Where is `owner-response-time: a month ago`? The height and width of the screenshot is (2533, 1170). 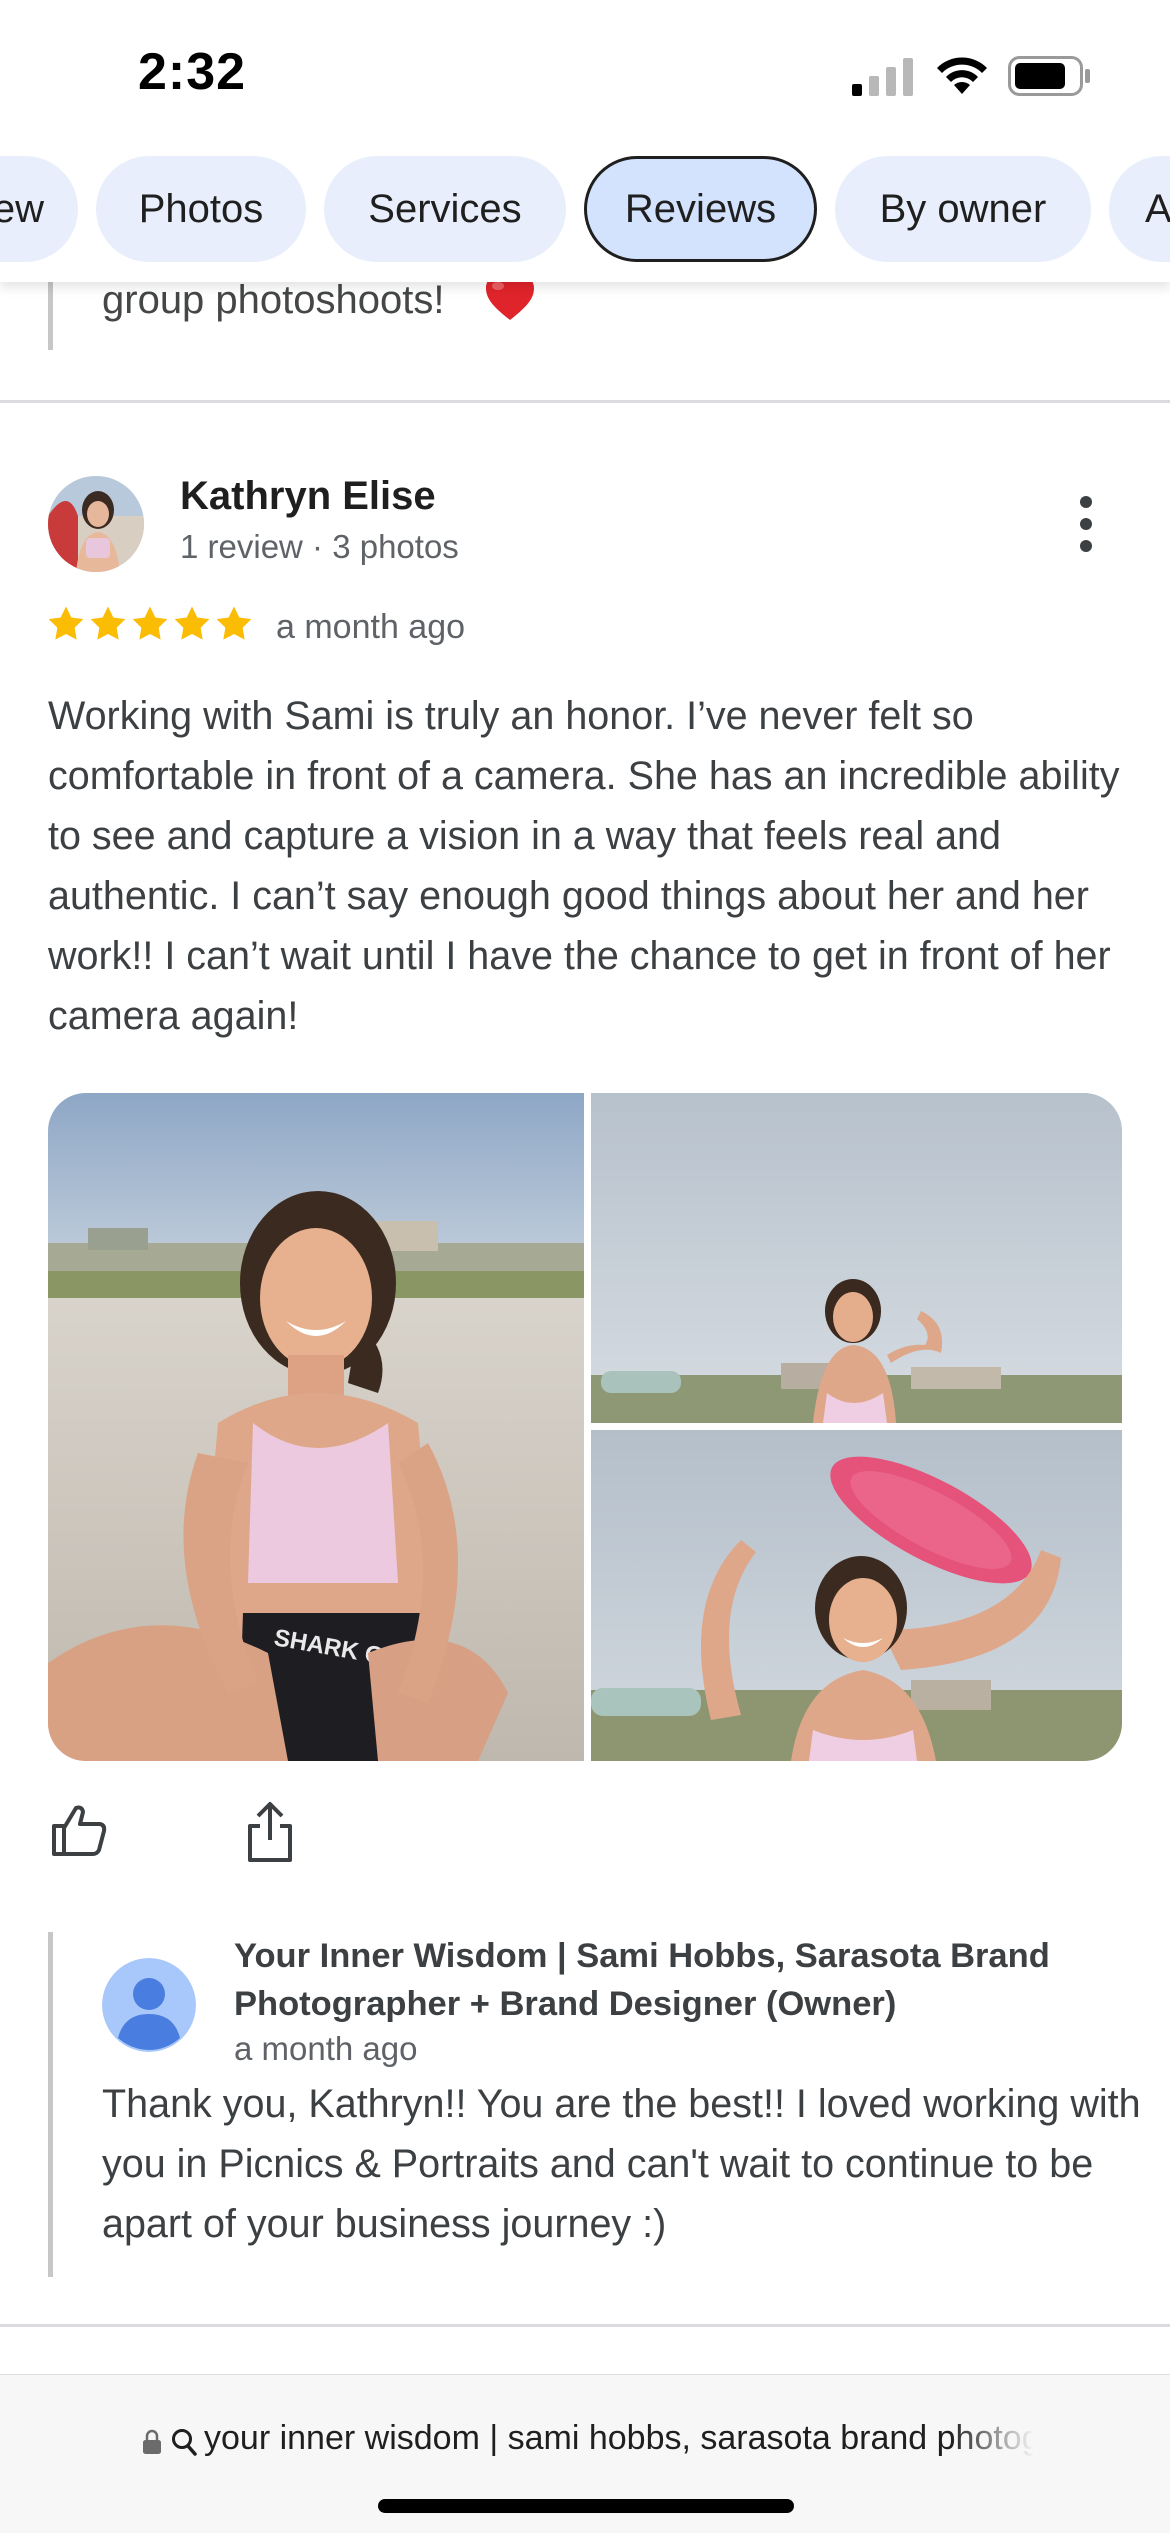
owner-response-time: a month ago is located at coordinates (326, 2048).